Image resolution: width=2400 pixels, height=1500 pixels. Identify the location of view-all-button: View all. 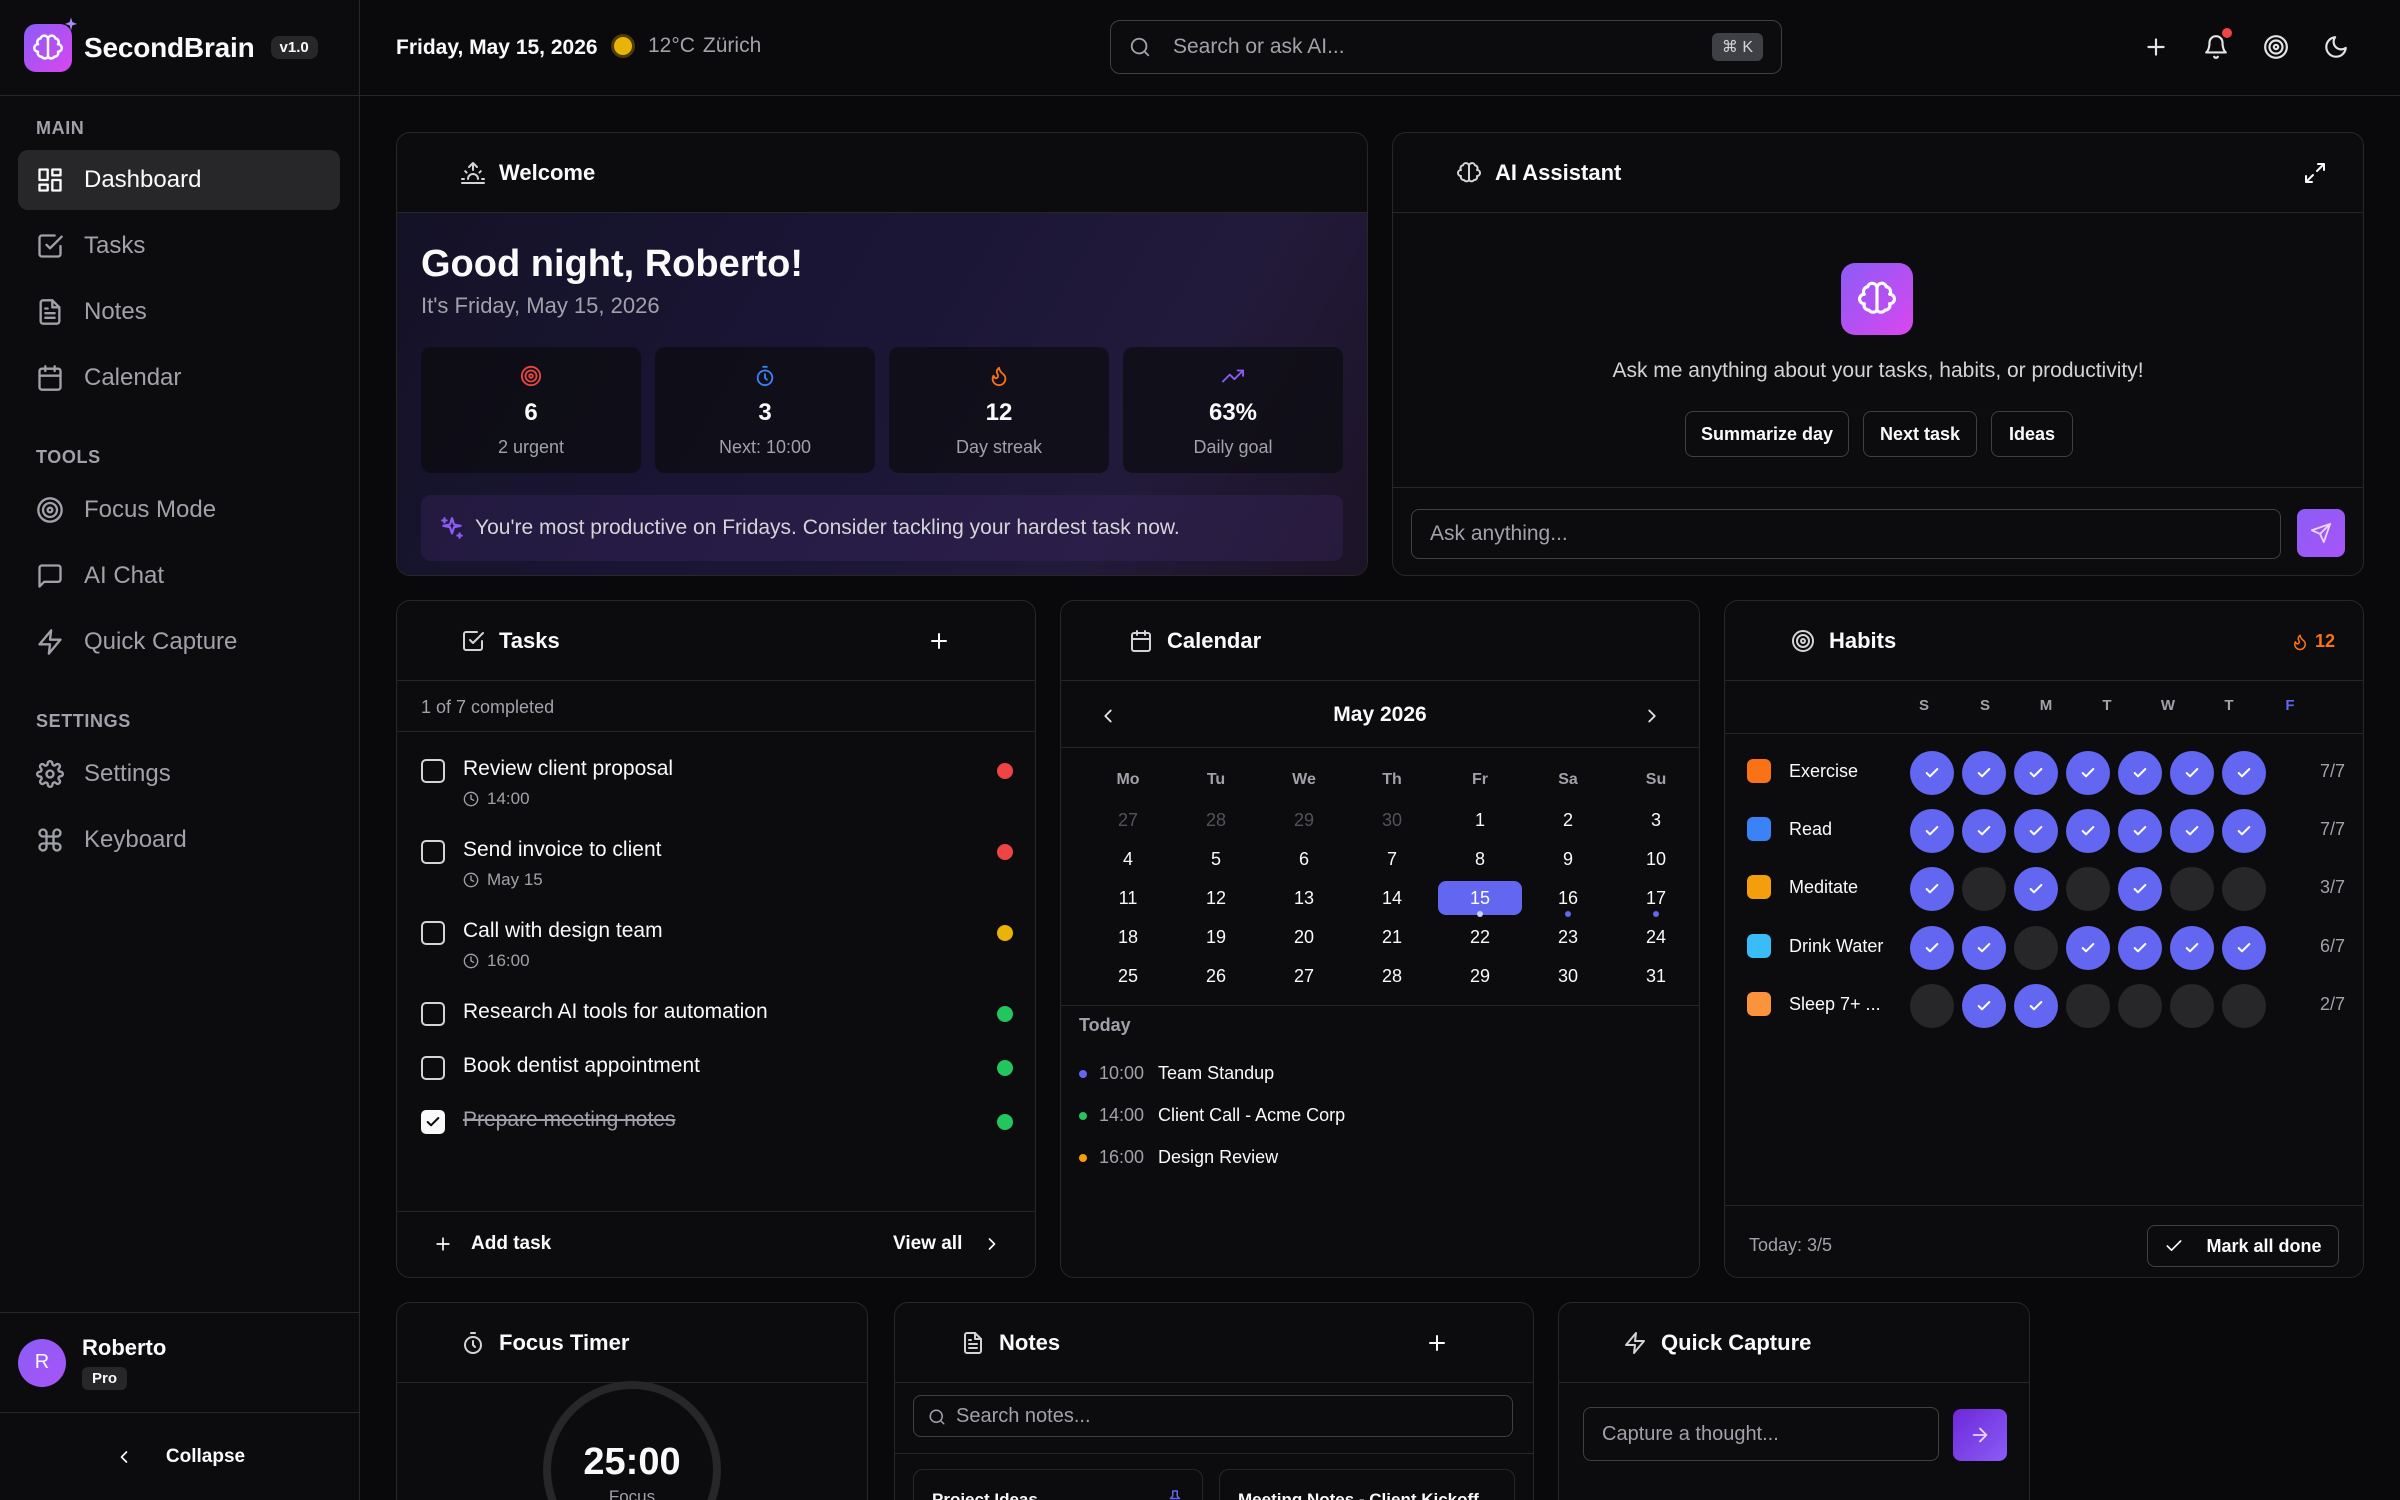
(947, 1244).